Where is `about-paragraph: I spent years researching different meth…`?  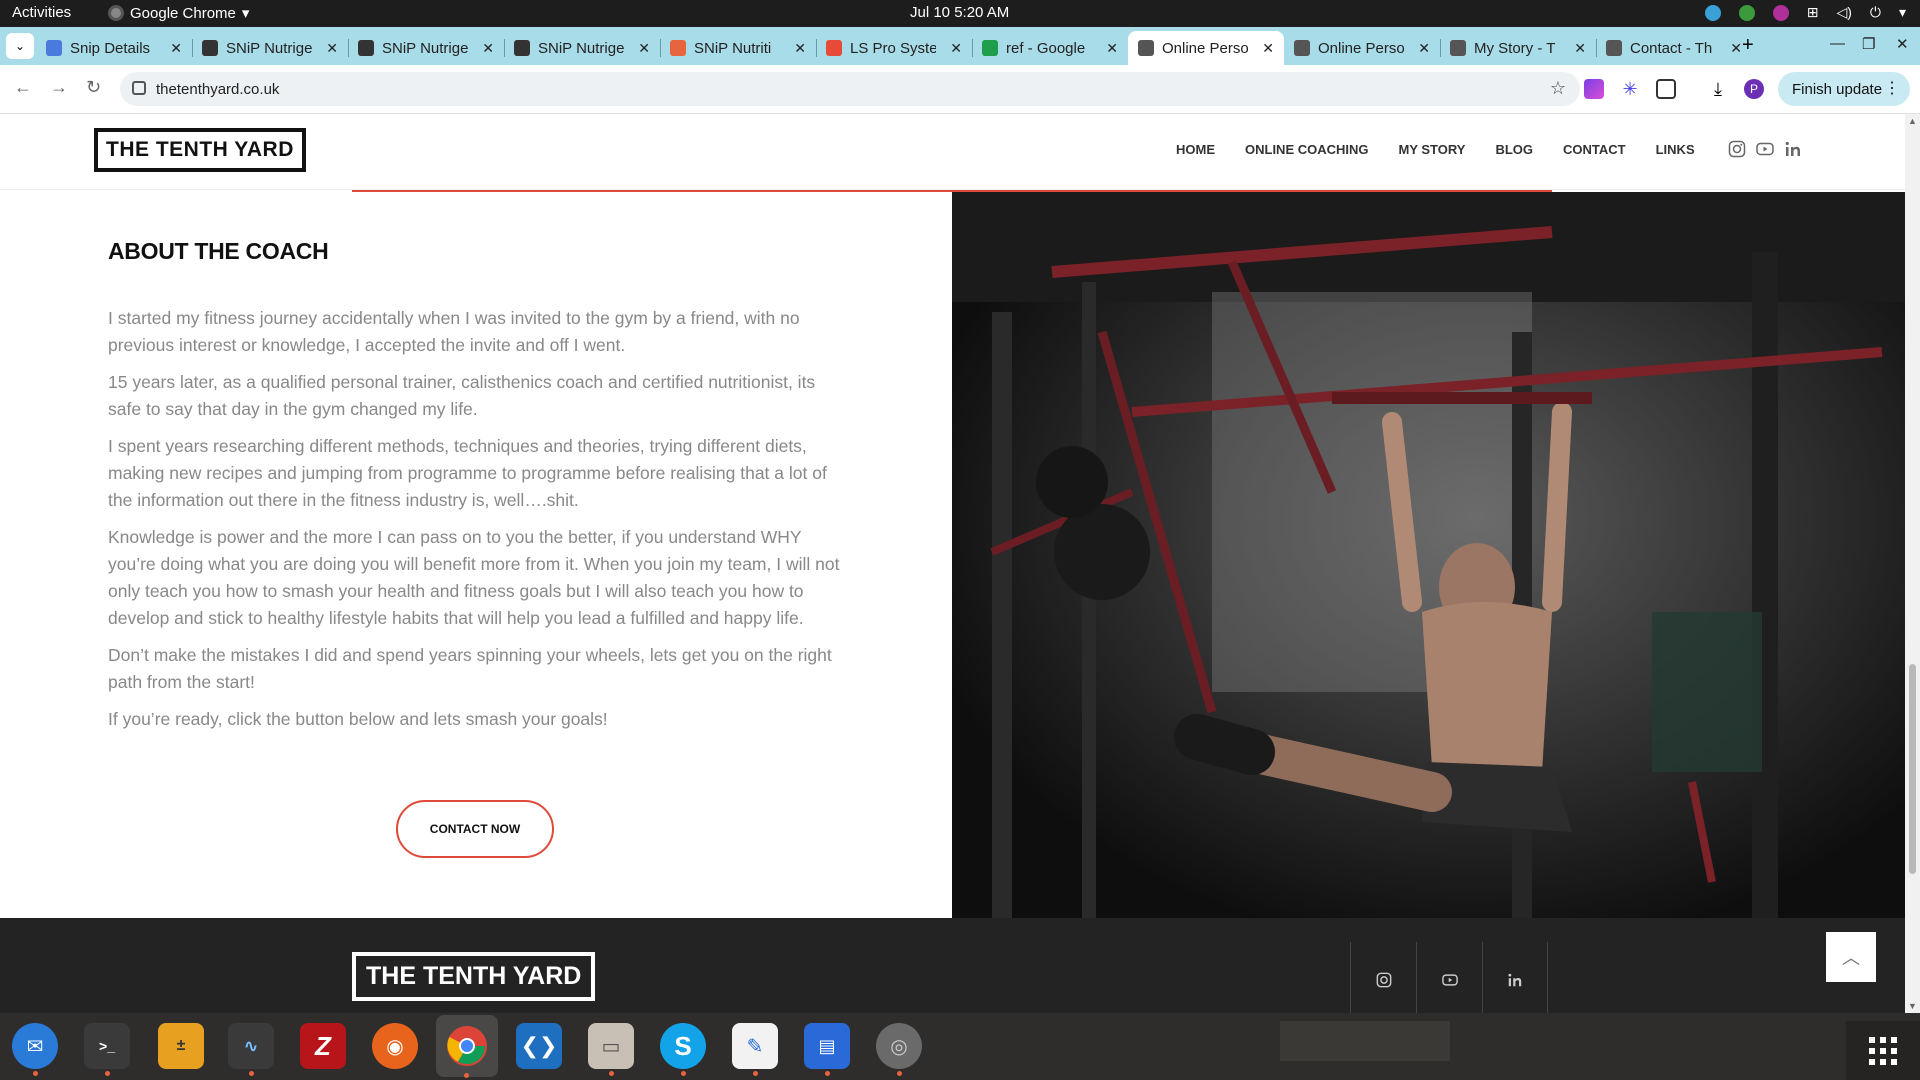
about-paragraph: I spent years researching different meth… is located at coordinates (467, 473).